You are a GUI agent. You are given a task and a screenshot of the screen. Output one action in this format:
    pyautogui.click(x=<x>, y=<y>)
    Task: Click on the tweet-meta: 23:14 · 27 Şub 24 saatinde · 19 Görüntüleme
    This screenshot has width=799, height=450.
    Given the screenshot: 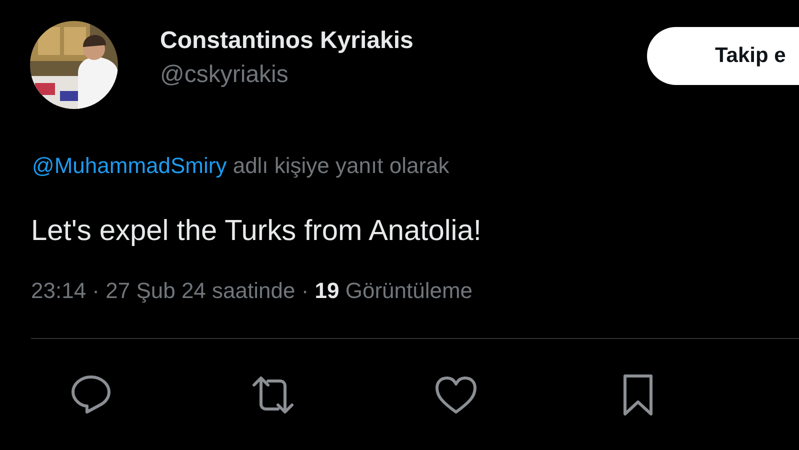 What is the action you would take?
    pyautogui.click(x=252, y=291)
    